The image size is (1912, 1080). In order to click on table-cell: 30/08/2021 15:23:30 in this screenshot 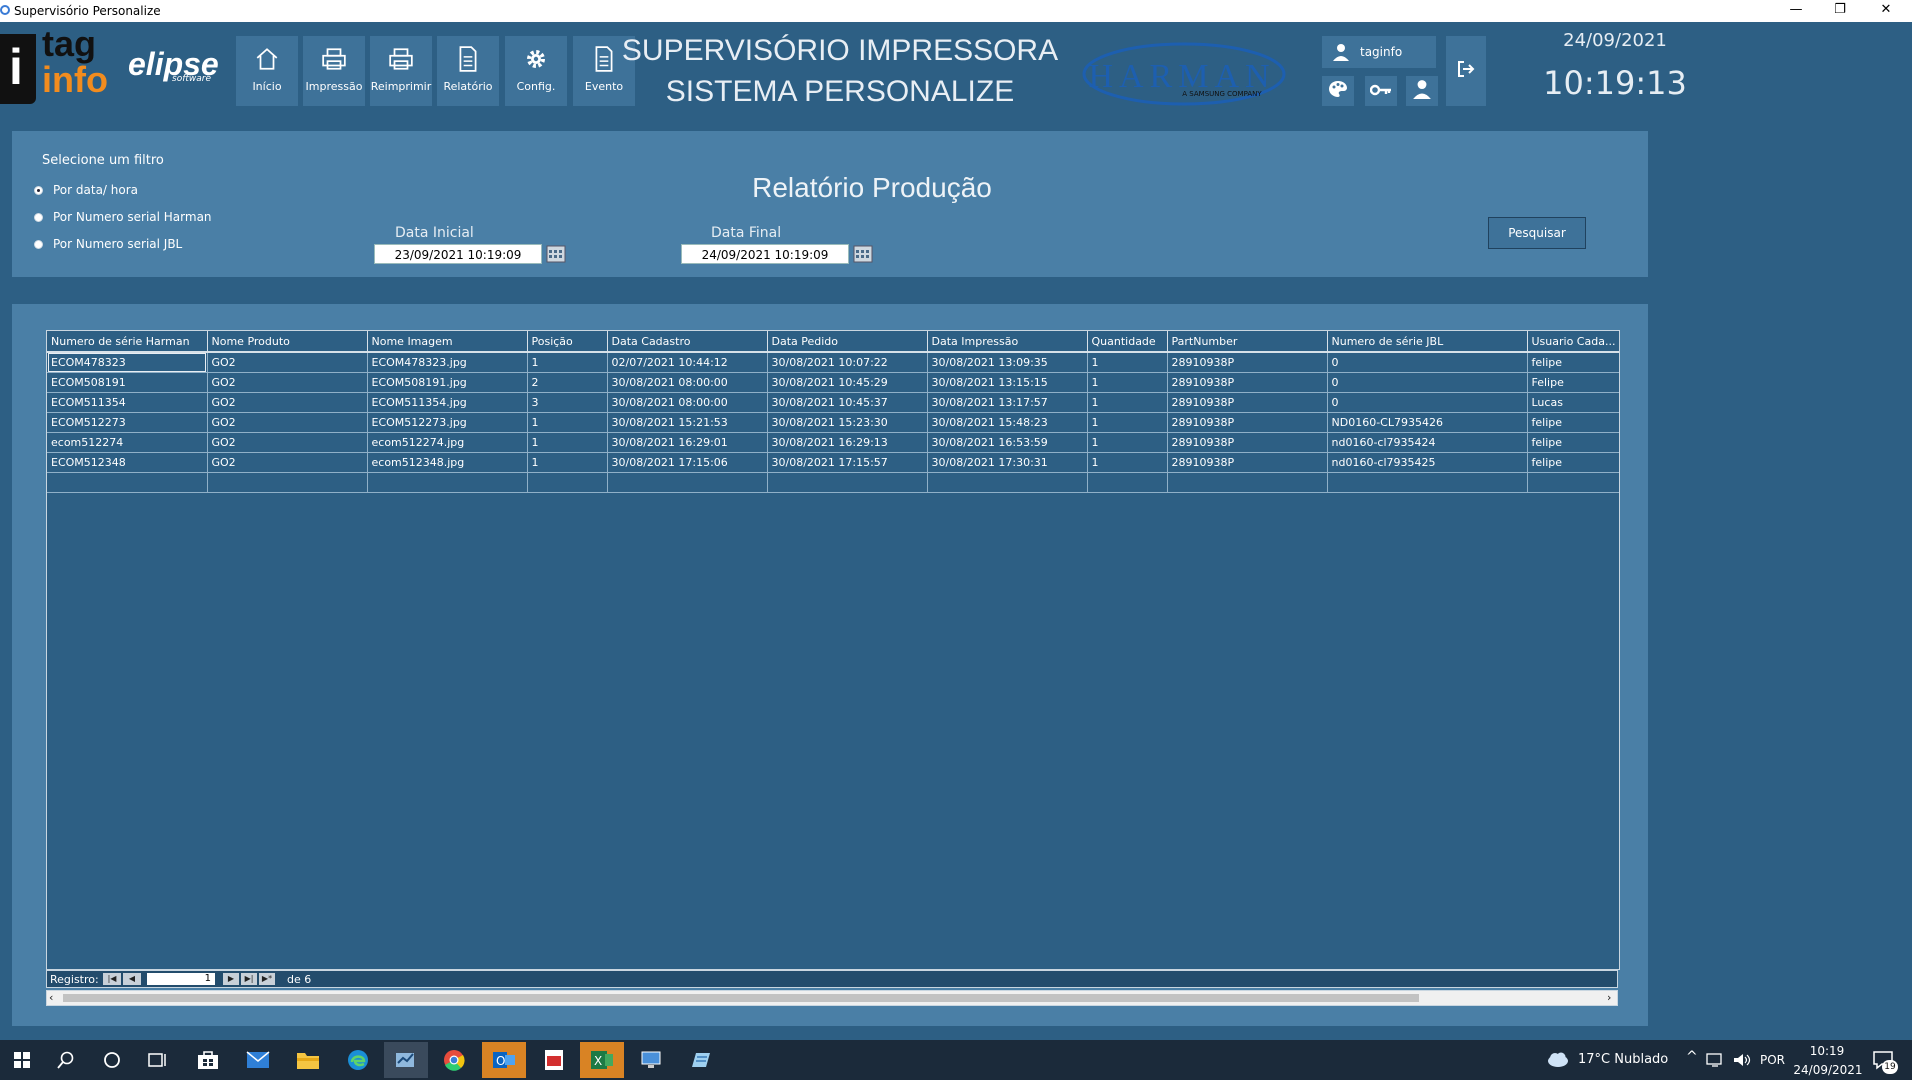, I will do `click(847, 422)`.